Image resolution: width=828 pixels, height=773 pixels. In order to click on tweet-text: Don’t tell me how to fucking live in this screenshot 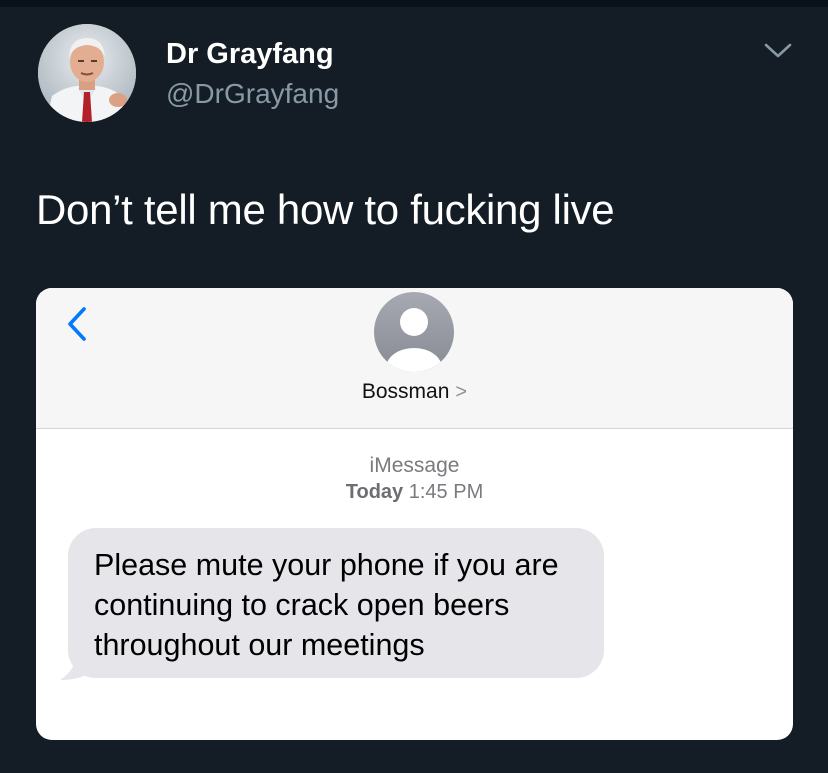, I will do `click(325, 209)`.